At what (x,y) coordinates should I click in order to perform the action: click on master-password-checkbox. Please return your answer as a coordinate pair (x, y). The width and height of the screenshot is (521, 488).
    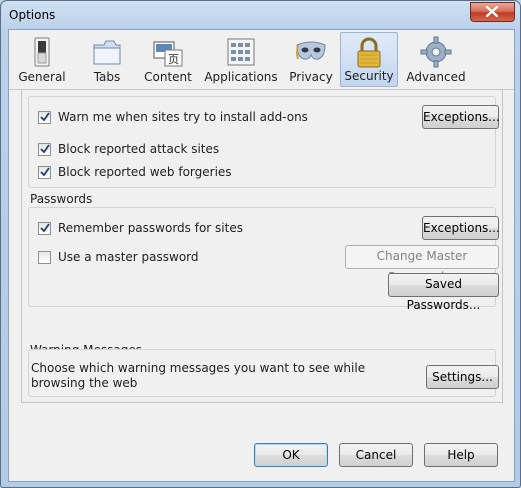
    Looking at the image, I should click on (44, 257).